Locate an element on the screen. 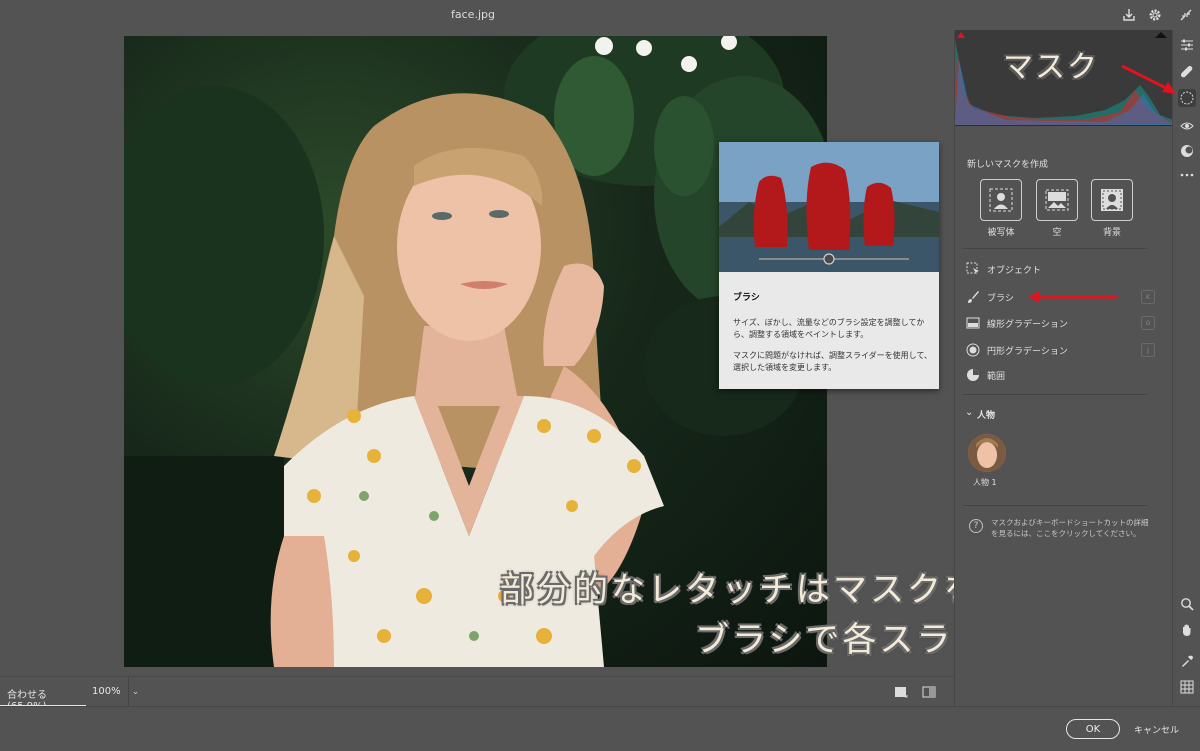  person-1-label: 人物 1 is located at coordinates (985, 482).